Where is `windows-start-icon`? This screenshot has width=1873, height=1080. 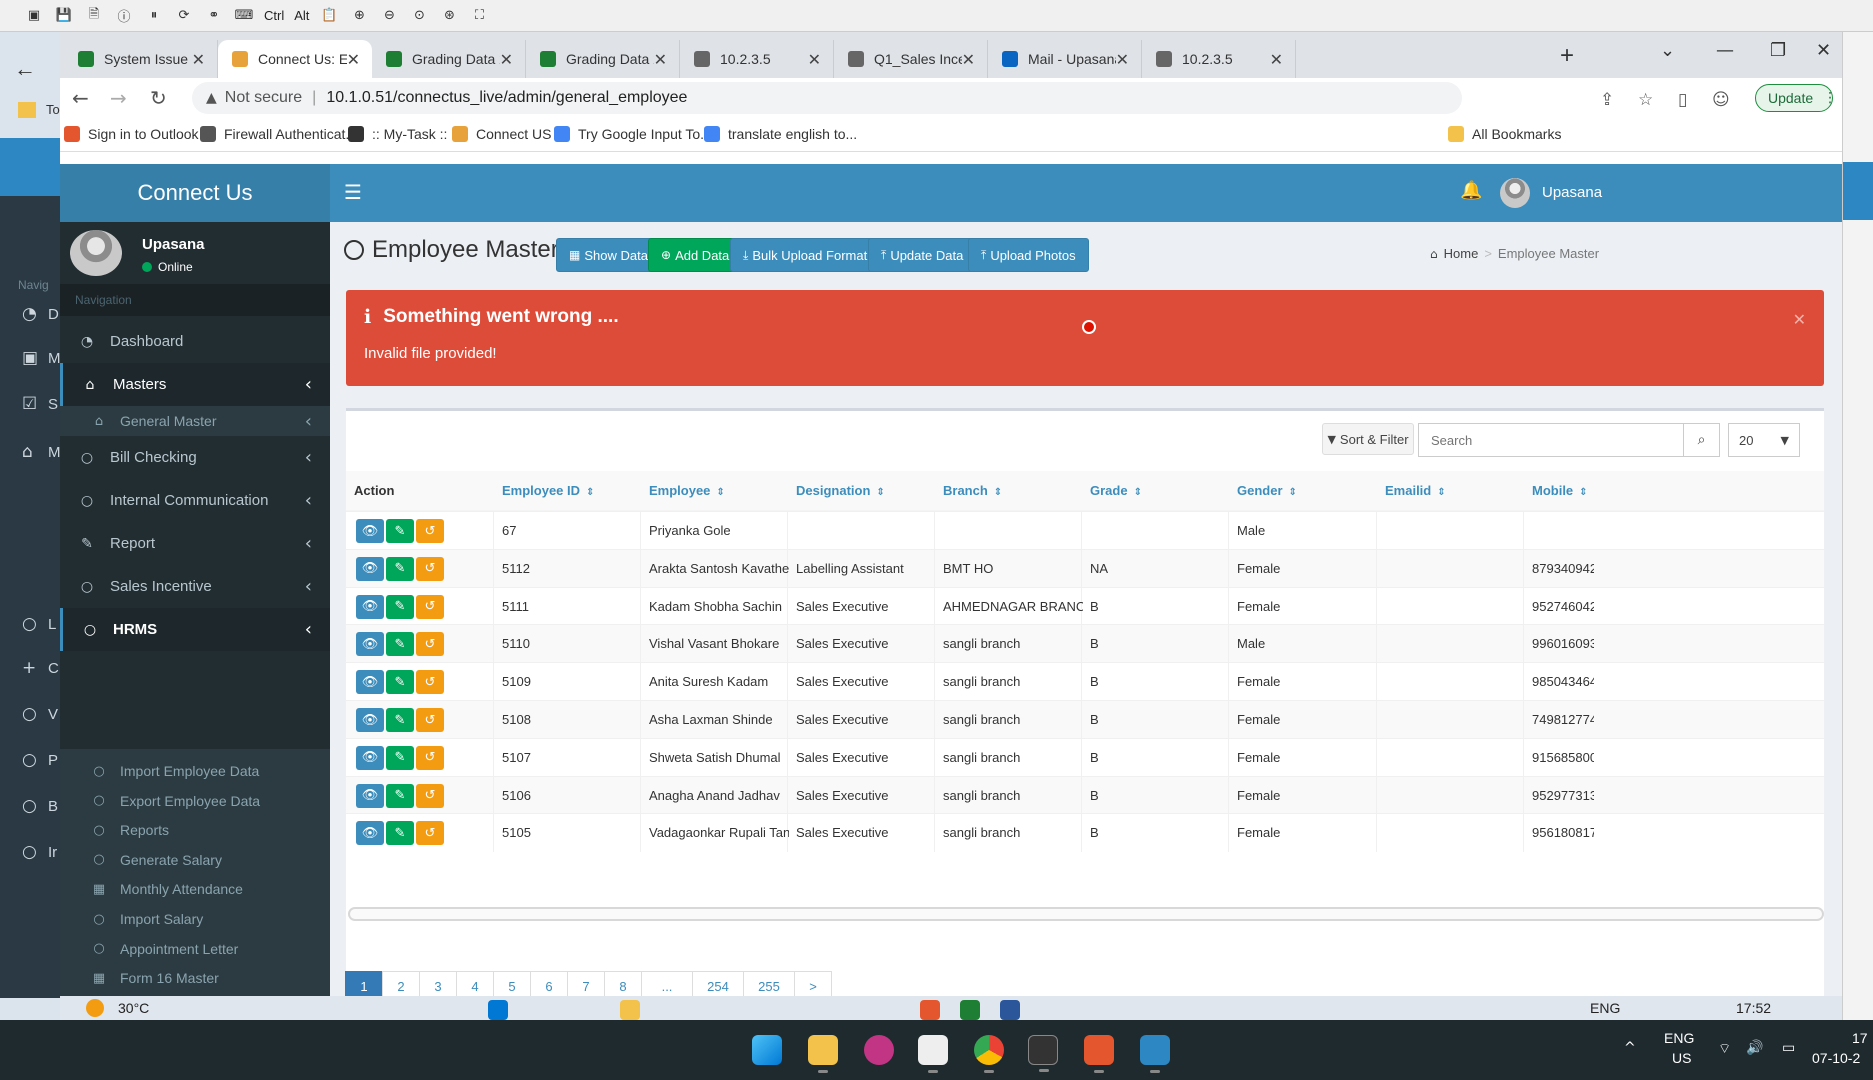 windows-start-icon is located at coordinates (767, 1050).